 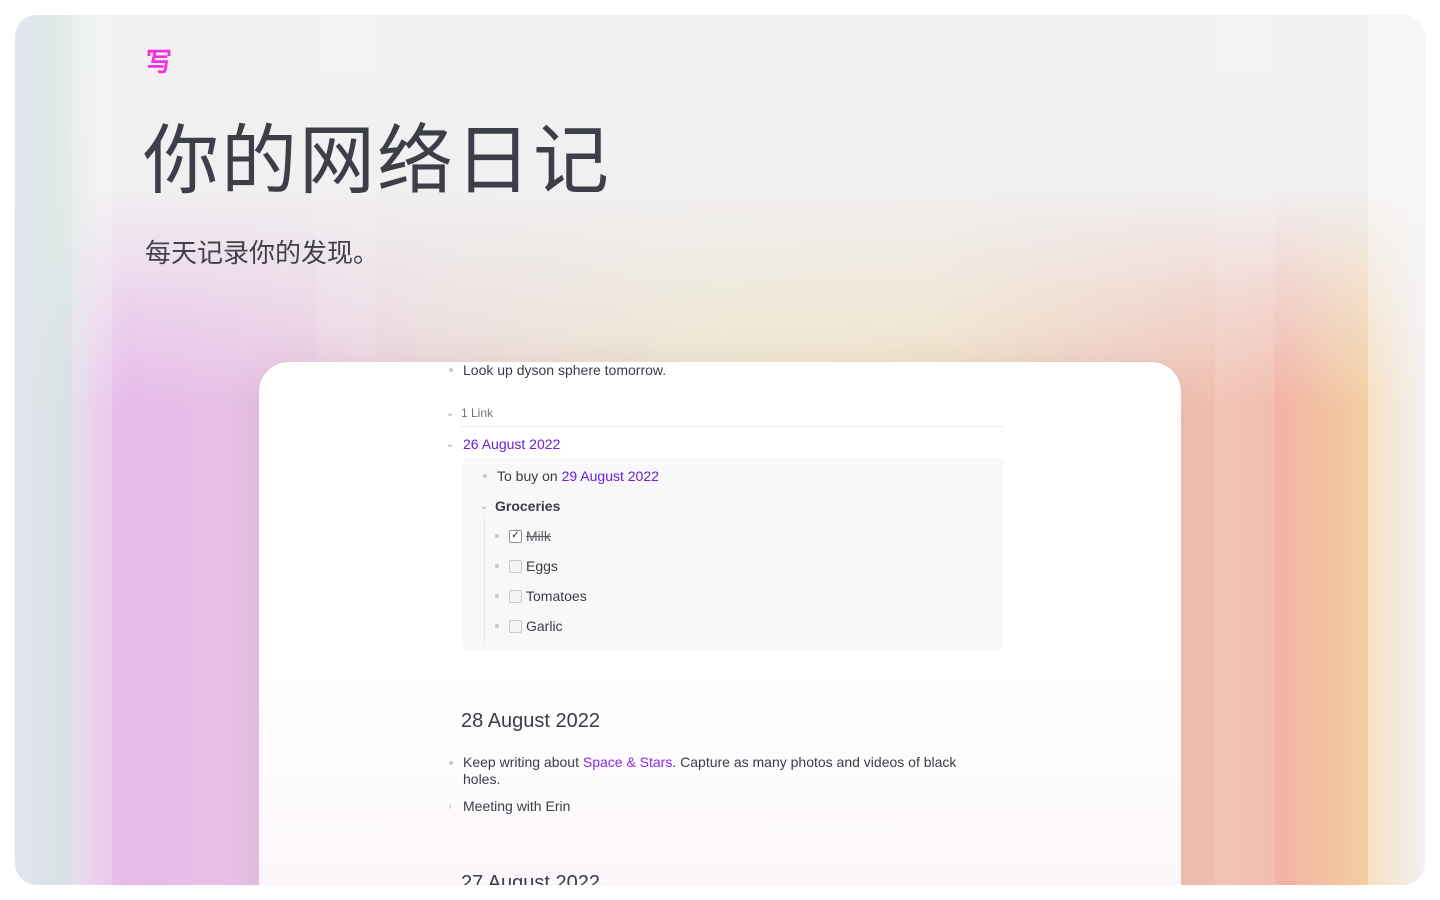 I want to click on checklist-label: Tomatoes, so click(x=556, y=596).